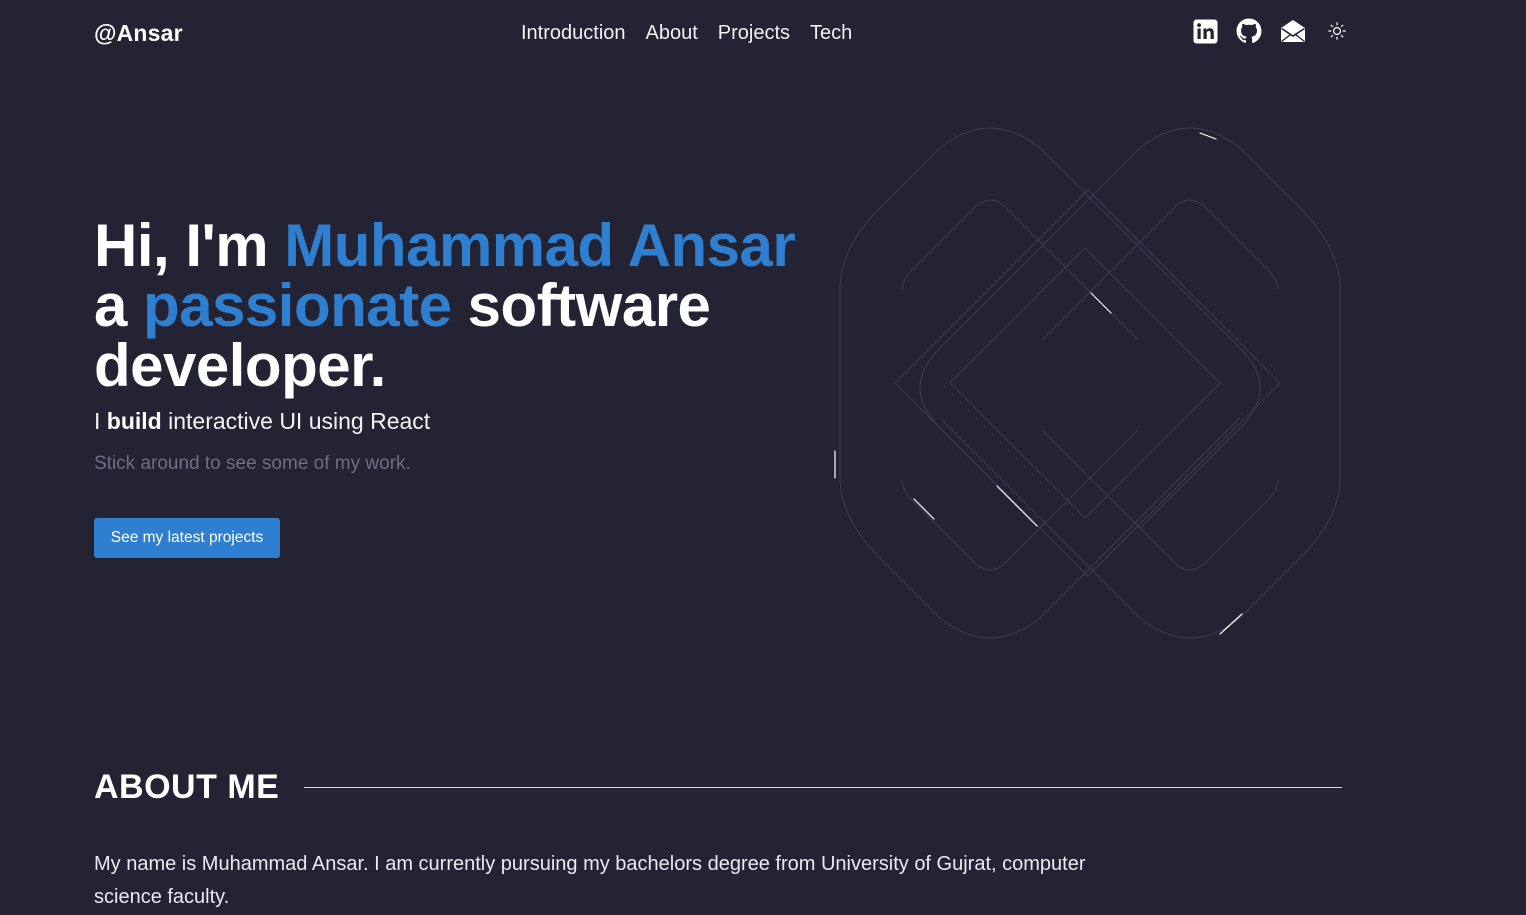 This screenshot has width=1526, height=915. What do you see at coordinates (573, 33) in the screenshot?
I see `nav-introduction: Introduction` at bounding box center [573, 33].